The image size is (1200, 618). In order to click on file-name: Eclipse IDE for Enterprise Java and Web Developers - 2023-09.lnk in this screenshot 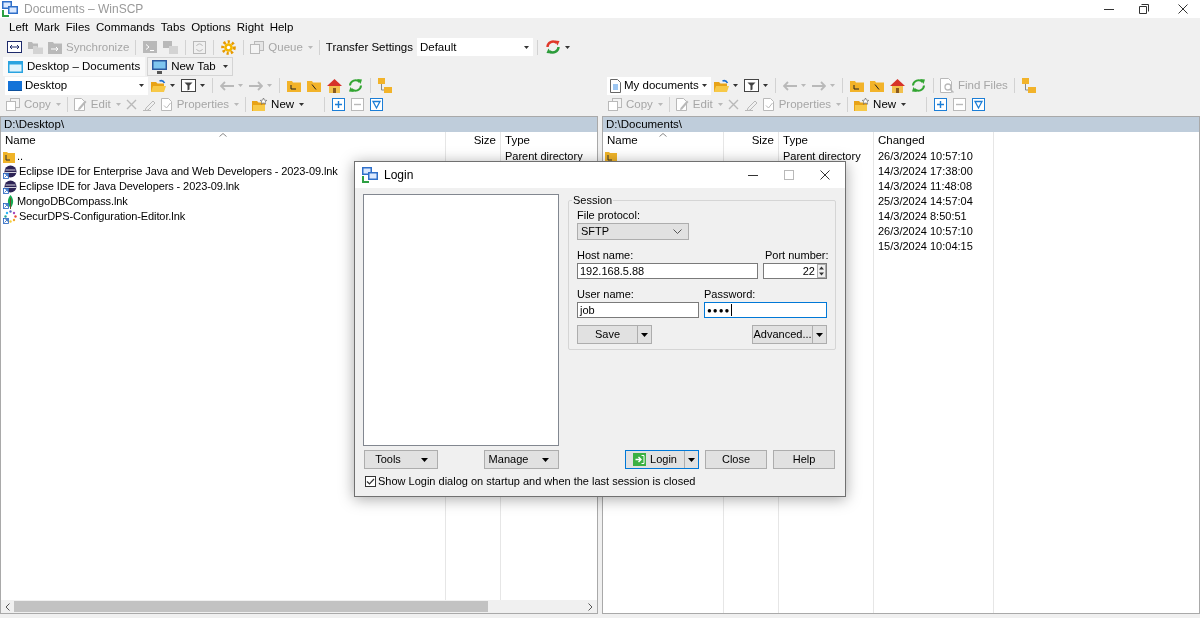, I will do `click(178, 171)`.